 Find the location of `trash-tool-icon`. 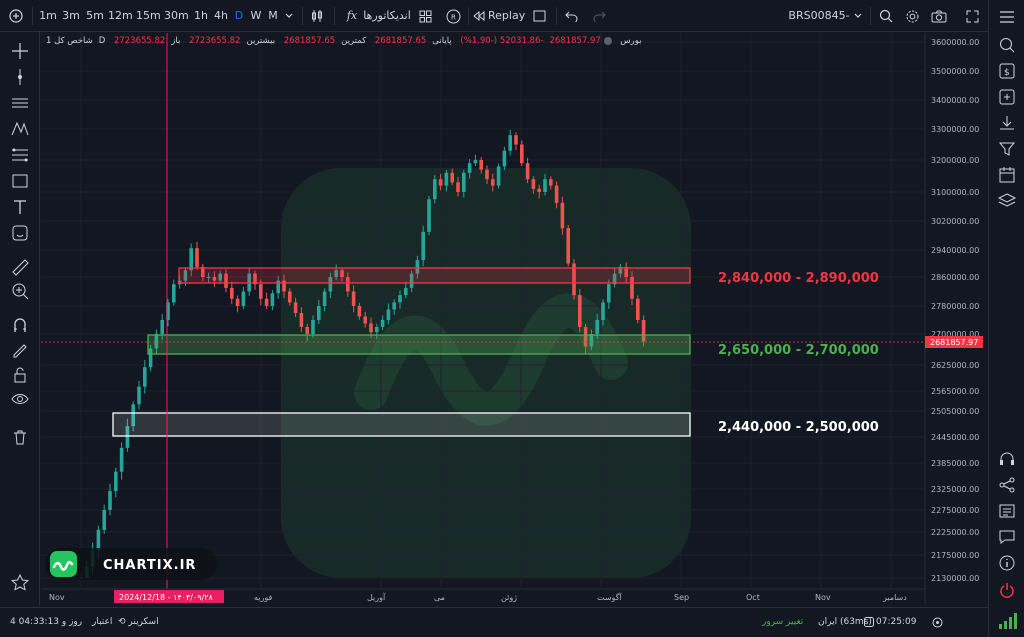

trash-tool-icon is located at coordinates (20, 437).